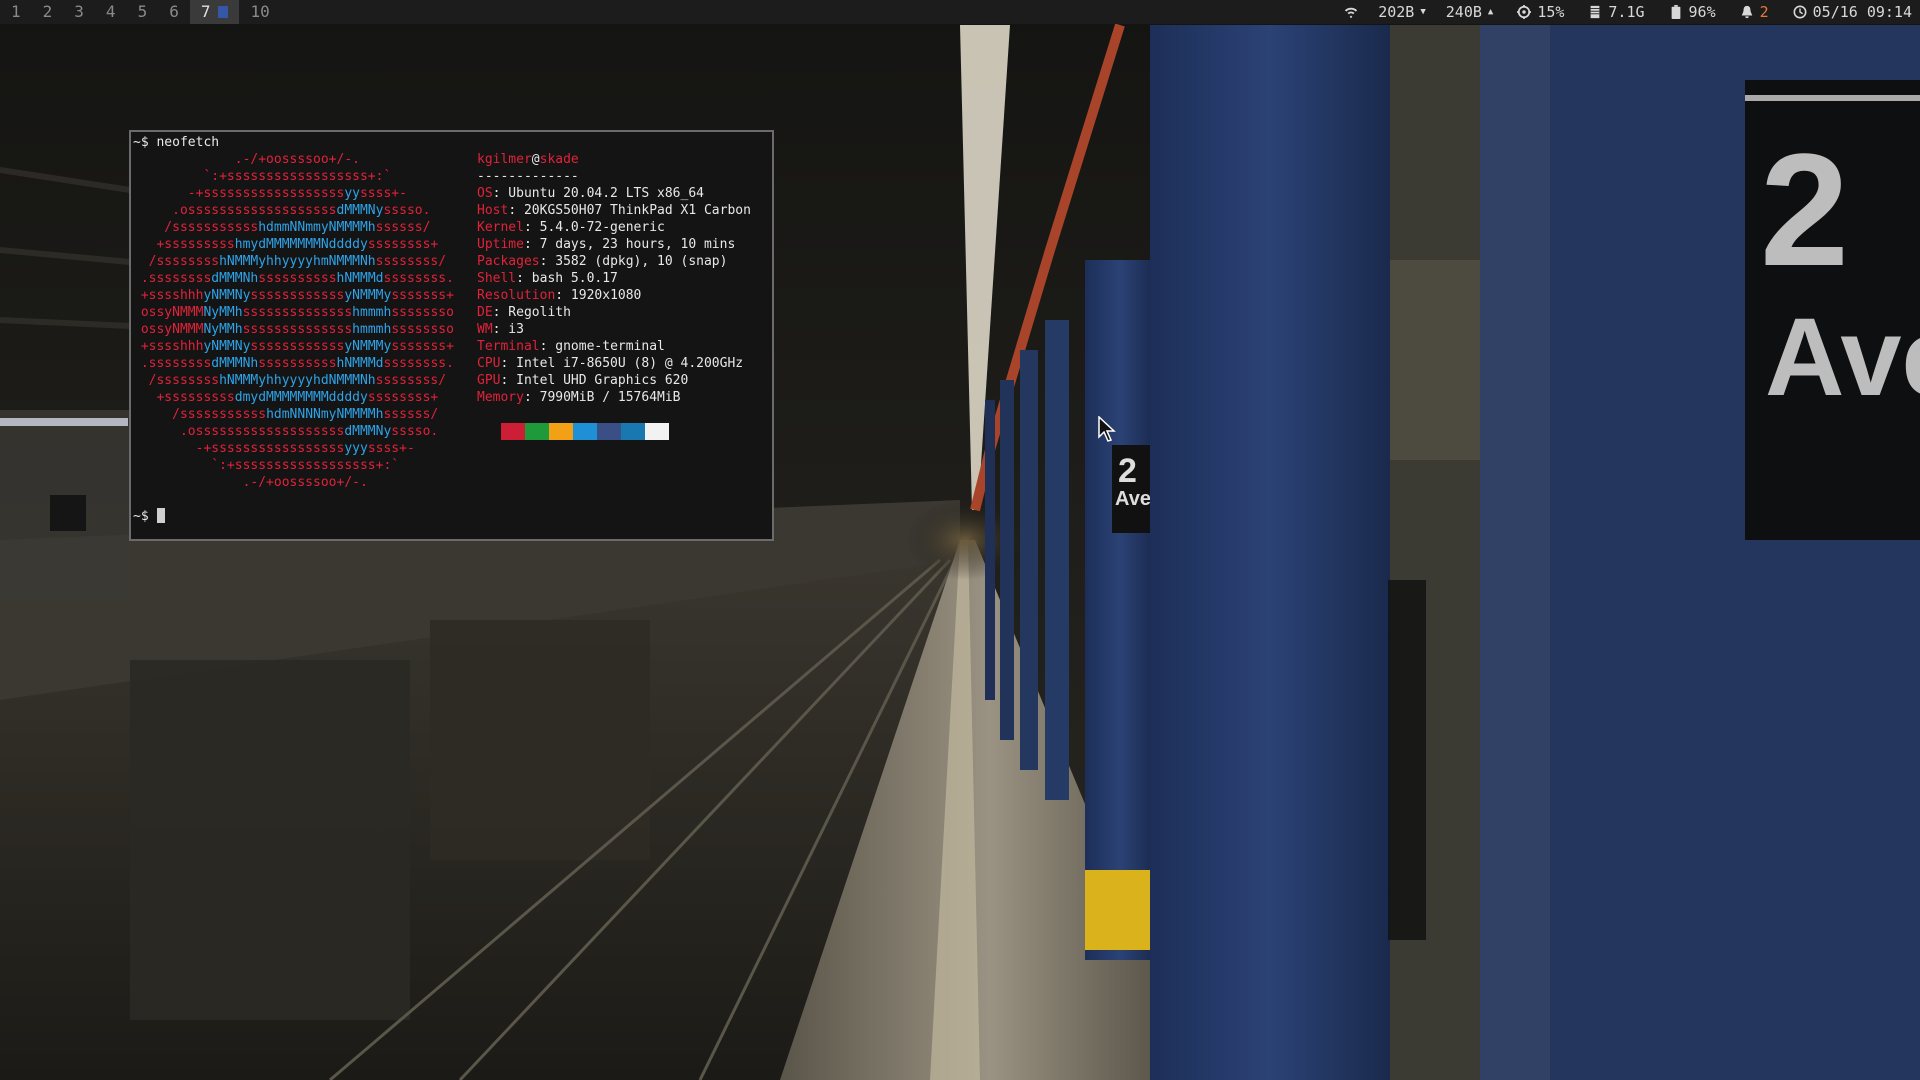 This screenshot has height=1080, width=1920. Describe the element at coordinates (259, 12) in the screenshot. I see `workspace-10: 10` at that location.